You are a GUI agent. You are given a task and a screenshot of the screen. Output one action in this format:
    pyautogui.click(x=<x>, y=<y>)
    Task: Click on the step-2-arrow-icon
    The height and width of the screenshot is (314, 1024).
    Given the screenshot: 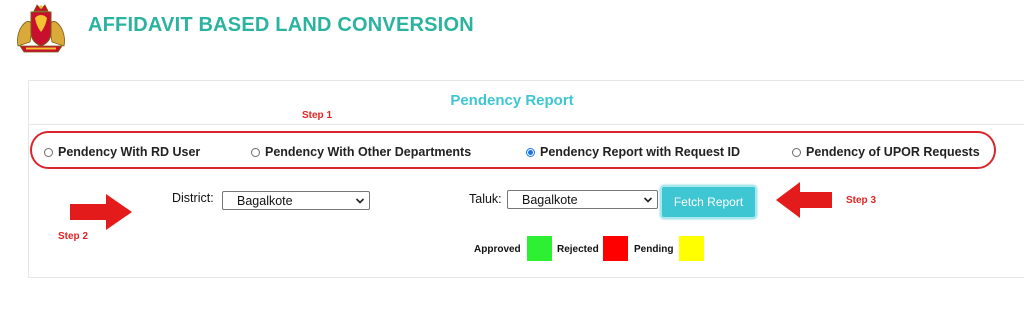 What is the action you would take?
    pyautogui.click(x=101, y=212)
    